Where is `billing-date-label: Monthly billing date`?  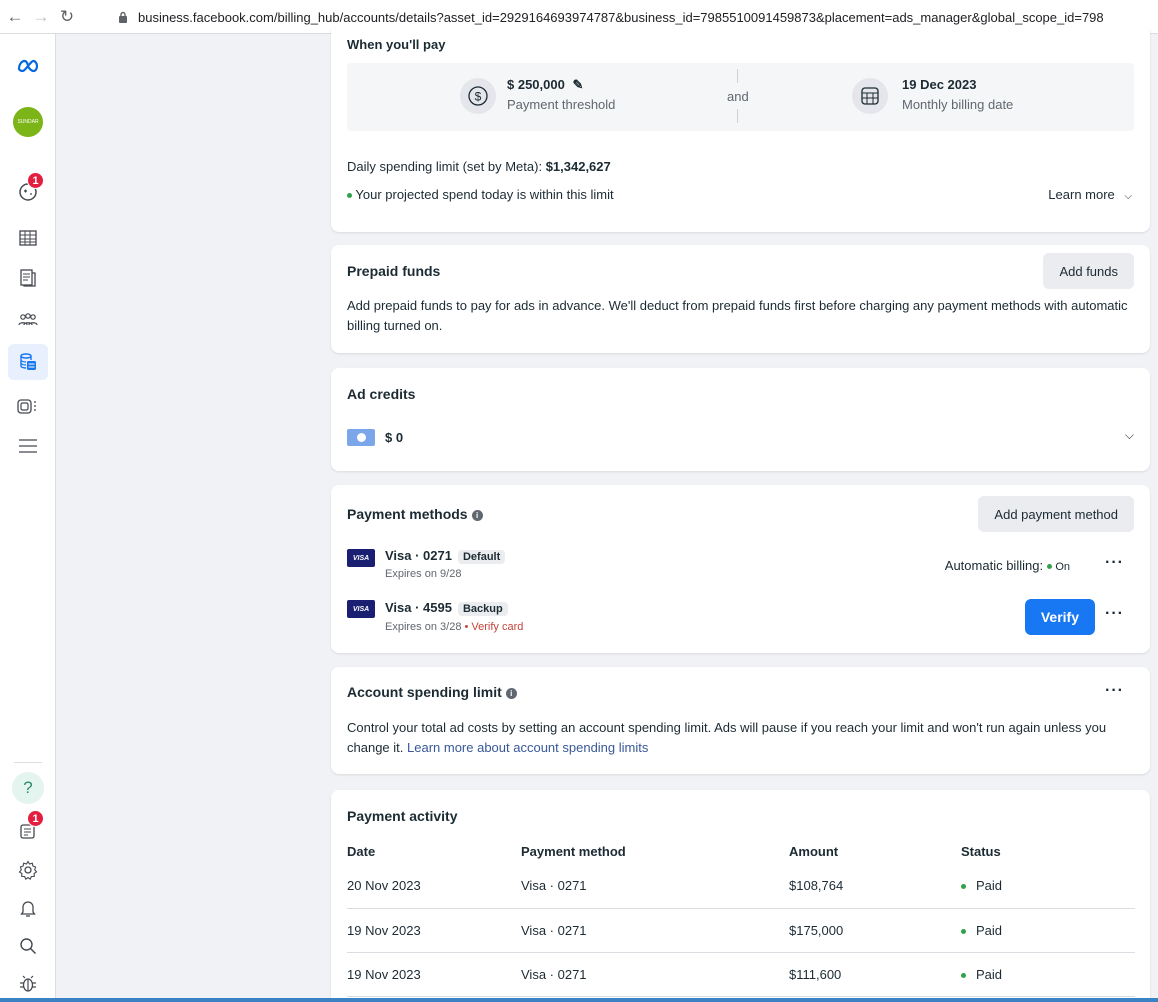 billing-date-label: Monthly billing date is located at coordinates (958, 104).